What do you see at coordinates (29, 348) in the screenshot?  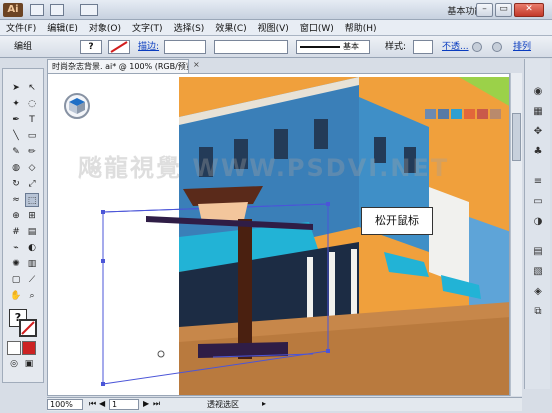 I see `gradient-mode-icon` at bounding box center [29, 348].